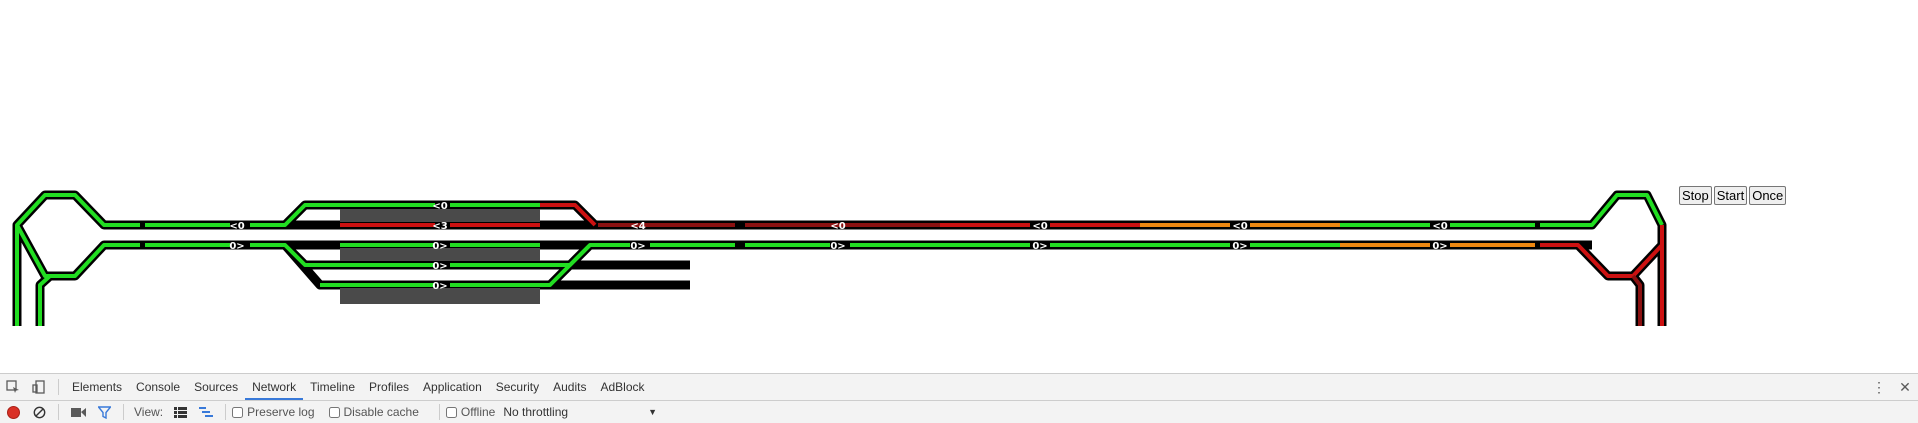 The image size is (1918, 423). What do you see at coordinates (580, 412) in the screenshot?
I see `throttling-select: No throttling ▼` at bounding box center [580, 412].